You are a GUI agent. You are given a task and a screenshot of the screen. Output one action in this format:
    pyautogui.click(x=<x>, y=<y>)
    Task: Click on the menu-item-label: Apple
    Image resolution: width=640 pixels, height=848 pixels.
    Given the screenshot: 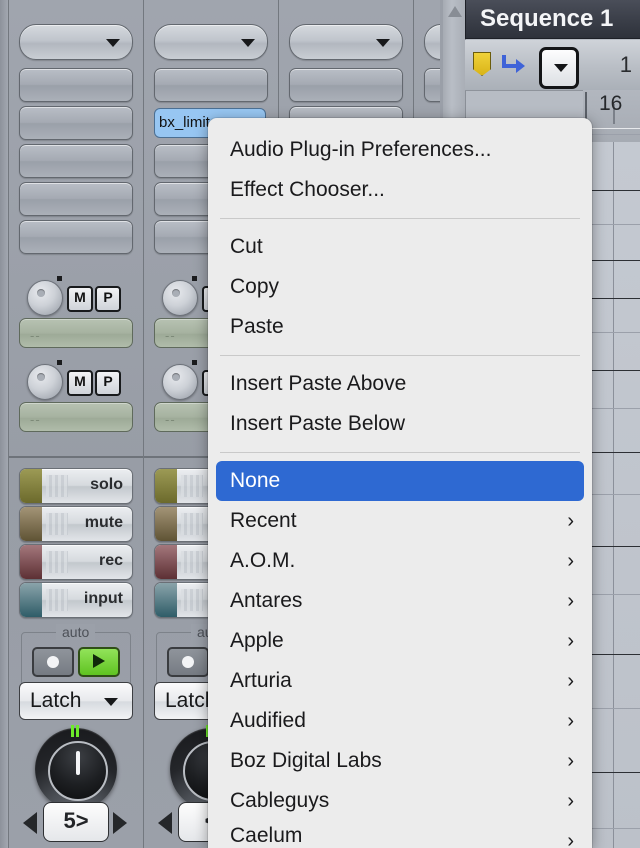 What is the action you would take?
    pyautogui.click(x=257, y=640)
    